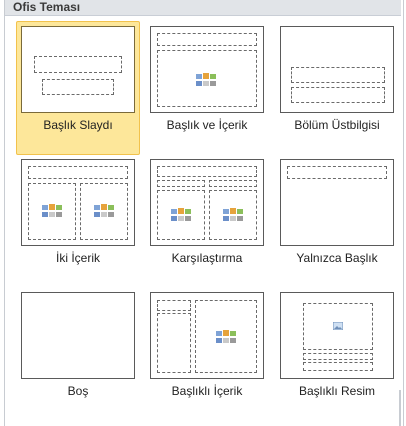  I want to click on layout-label: İki İçerik, so click(77, 258).